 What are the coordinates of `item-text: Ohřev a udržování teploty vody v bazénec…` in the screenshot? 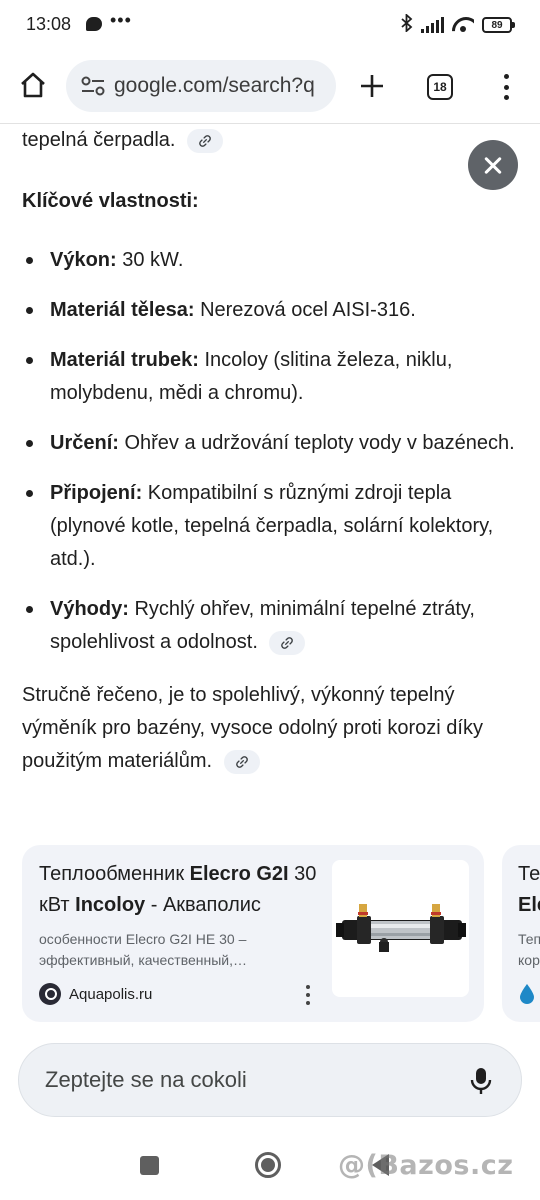 It's located at (319, 443).